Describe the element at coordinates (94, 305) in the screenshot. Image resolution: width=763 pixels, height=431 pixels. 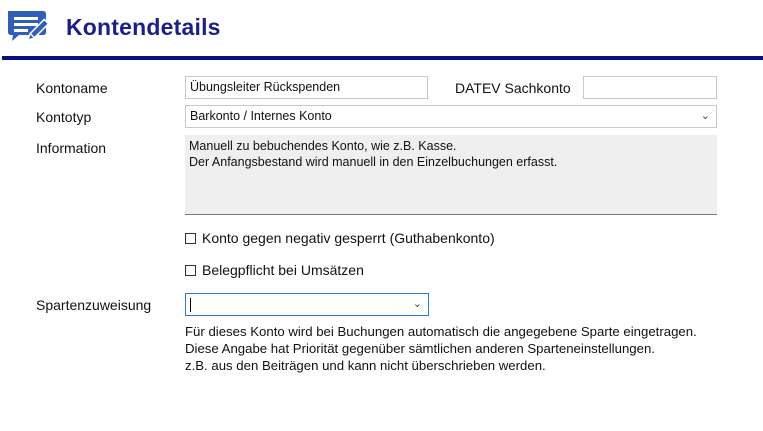
I see `spartenzuweisung-label: Spartenzuweisung` at that location.